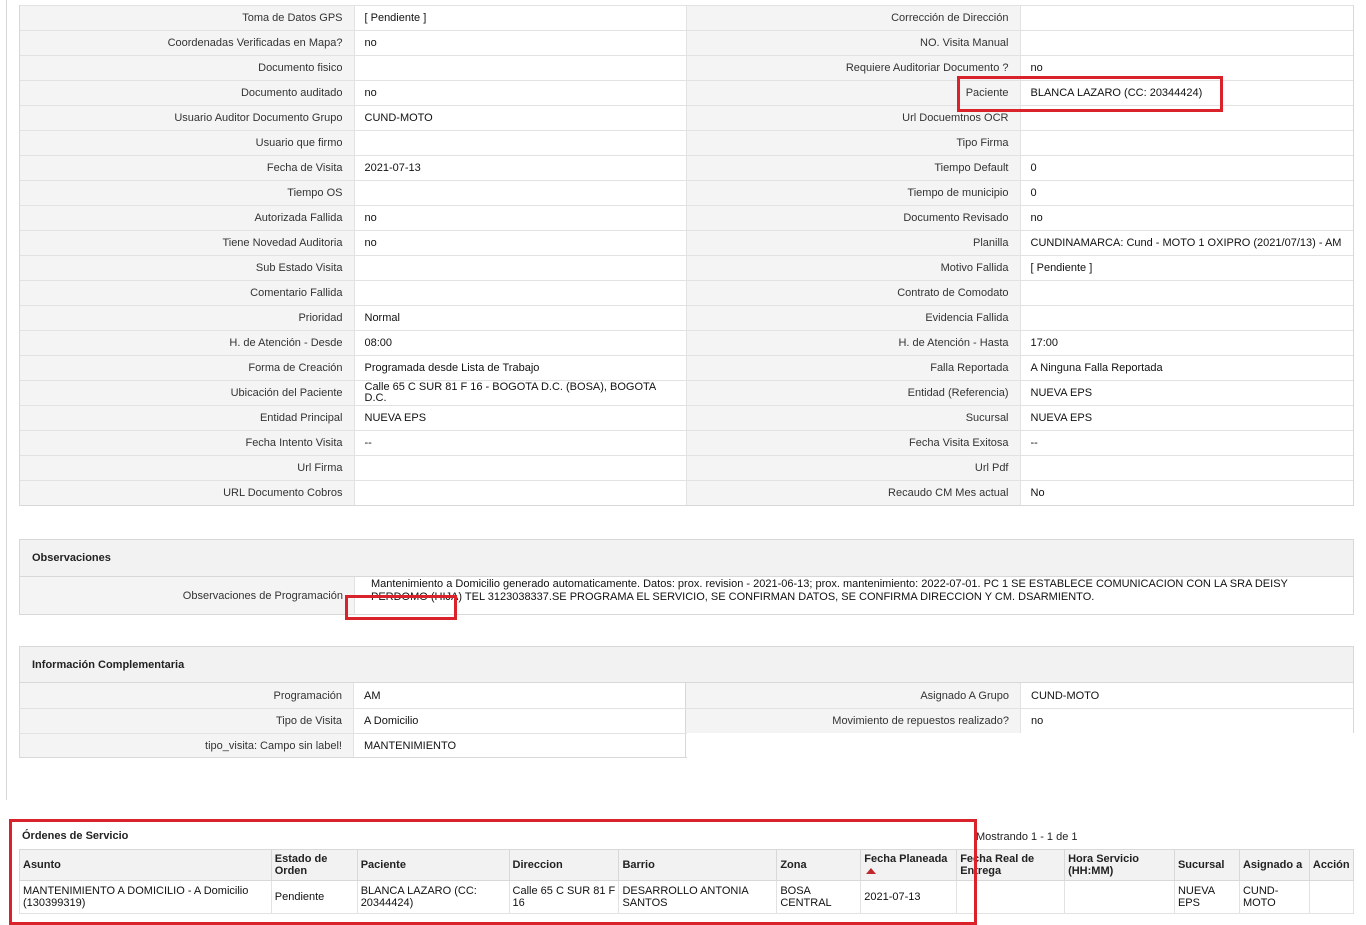 This screenshot has width=1366, height=925. Describe the element at coordinates (301, 865) in the screenshot. I see `column-header-label: Estado de Orden` at that location.